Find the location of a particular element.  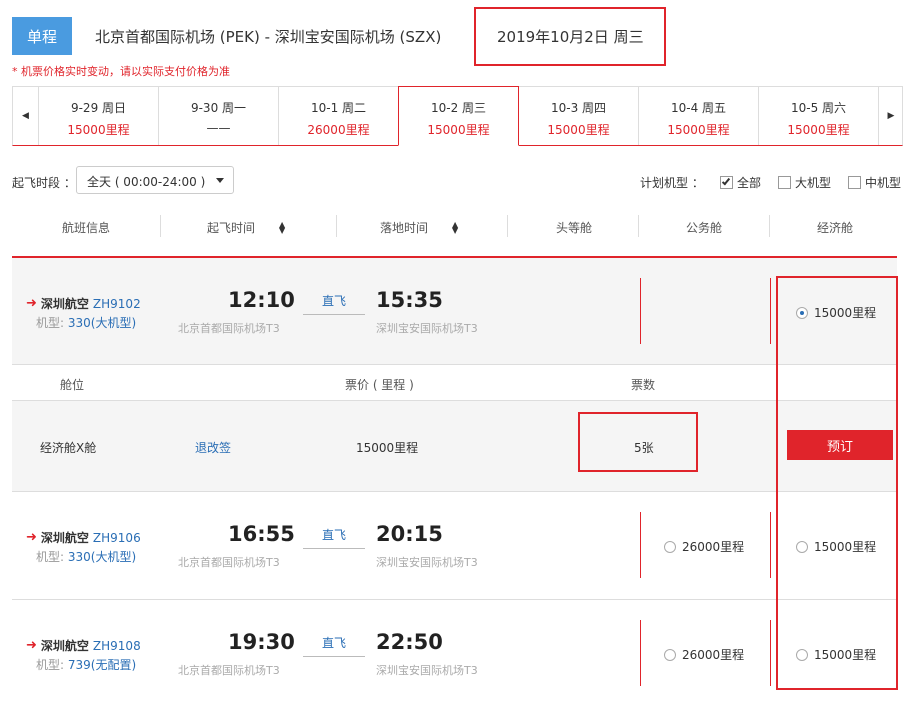

date-cell: 10-1 周二 26000里程 is located at coordinates (339, 116).